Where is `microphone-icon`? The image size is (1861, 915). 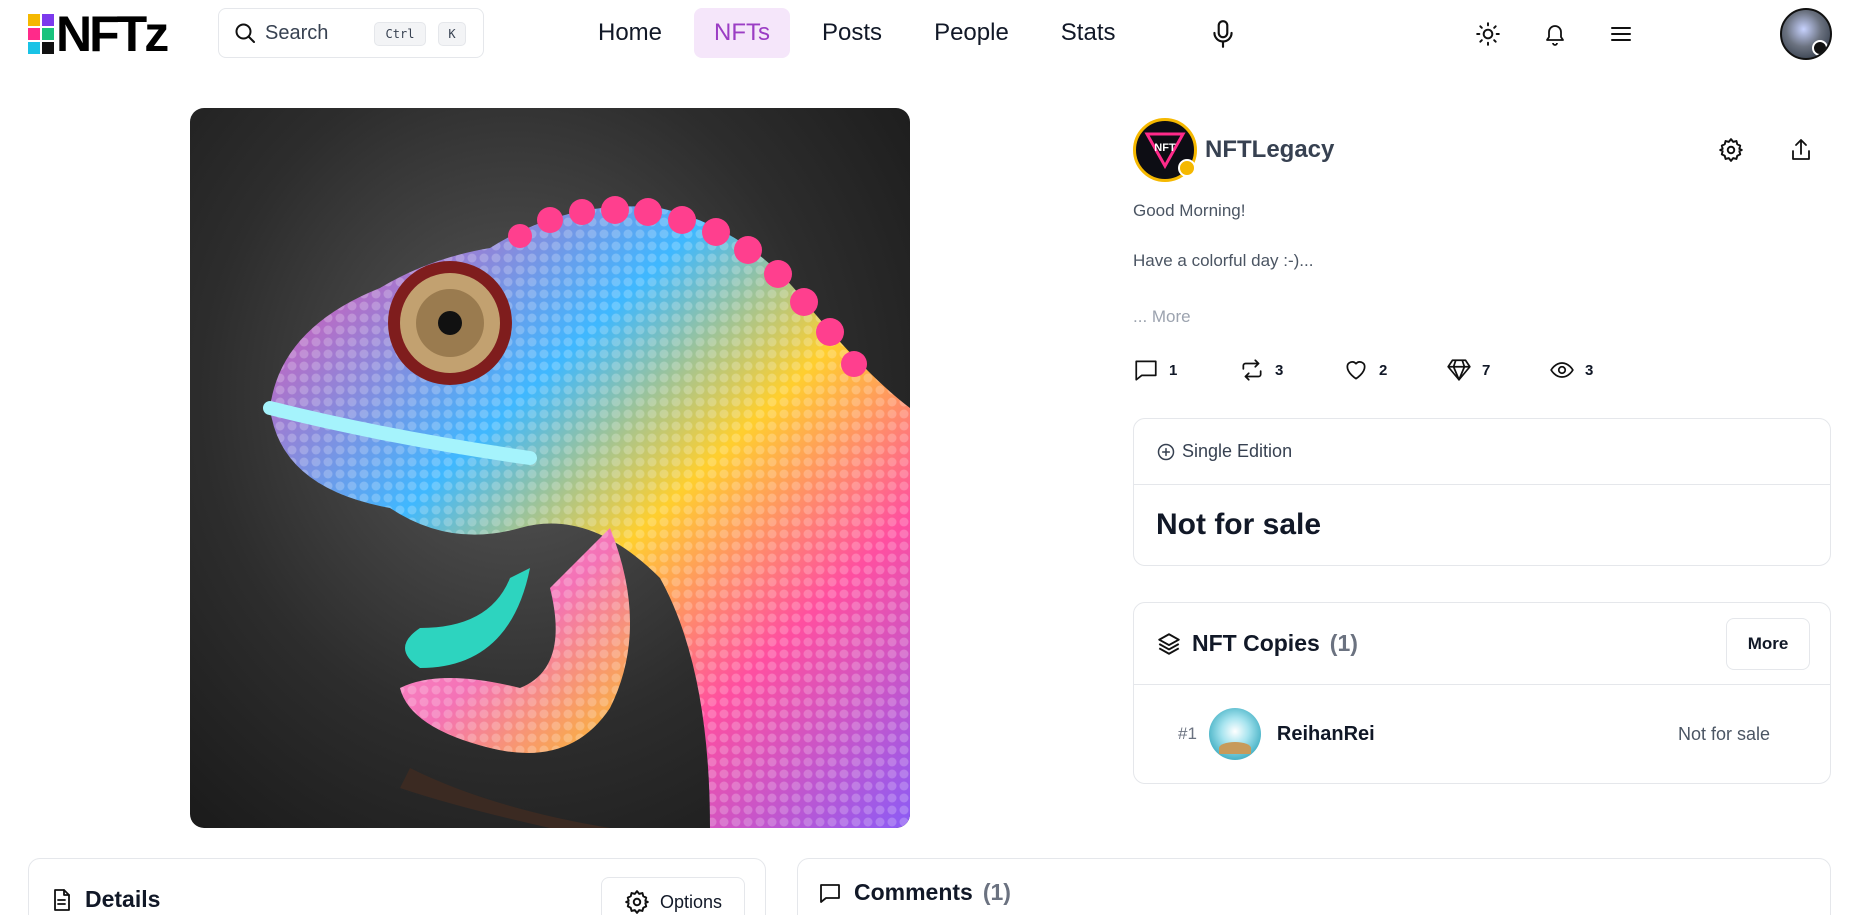 microphone-icon is located at coordinates (1223, 34).